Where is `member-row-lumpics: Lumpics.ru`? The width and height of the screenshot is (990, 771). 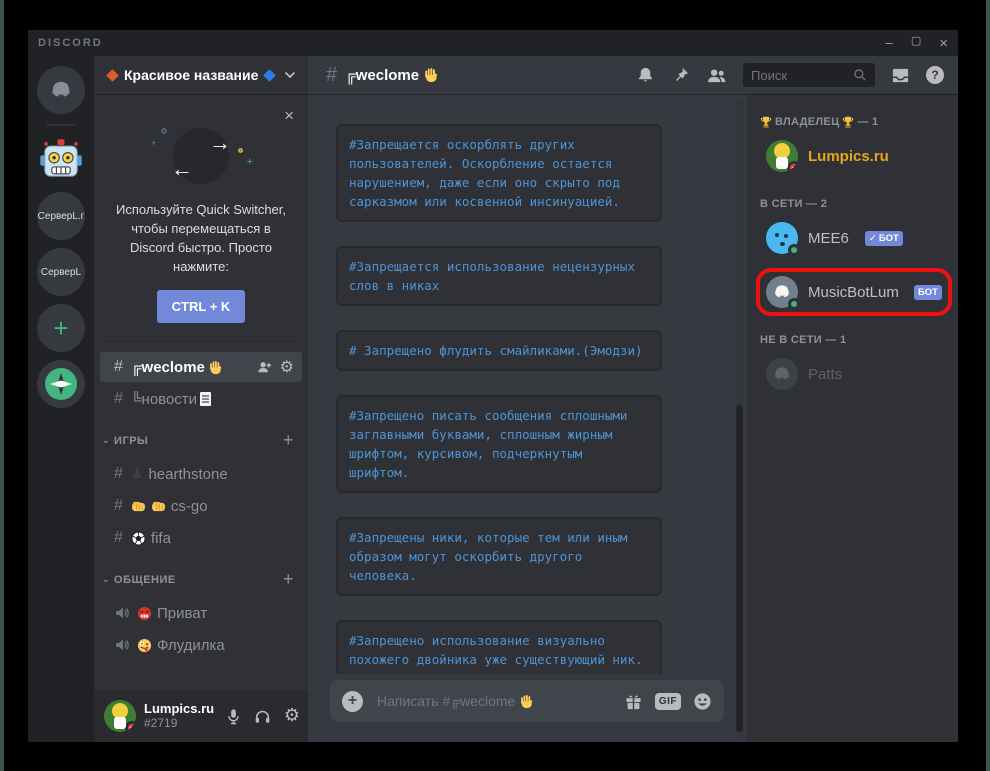 member-row-lumpics: Lumpics.ru is located at coordinates (854, 156).